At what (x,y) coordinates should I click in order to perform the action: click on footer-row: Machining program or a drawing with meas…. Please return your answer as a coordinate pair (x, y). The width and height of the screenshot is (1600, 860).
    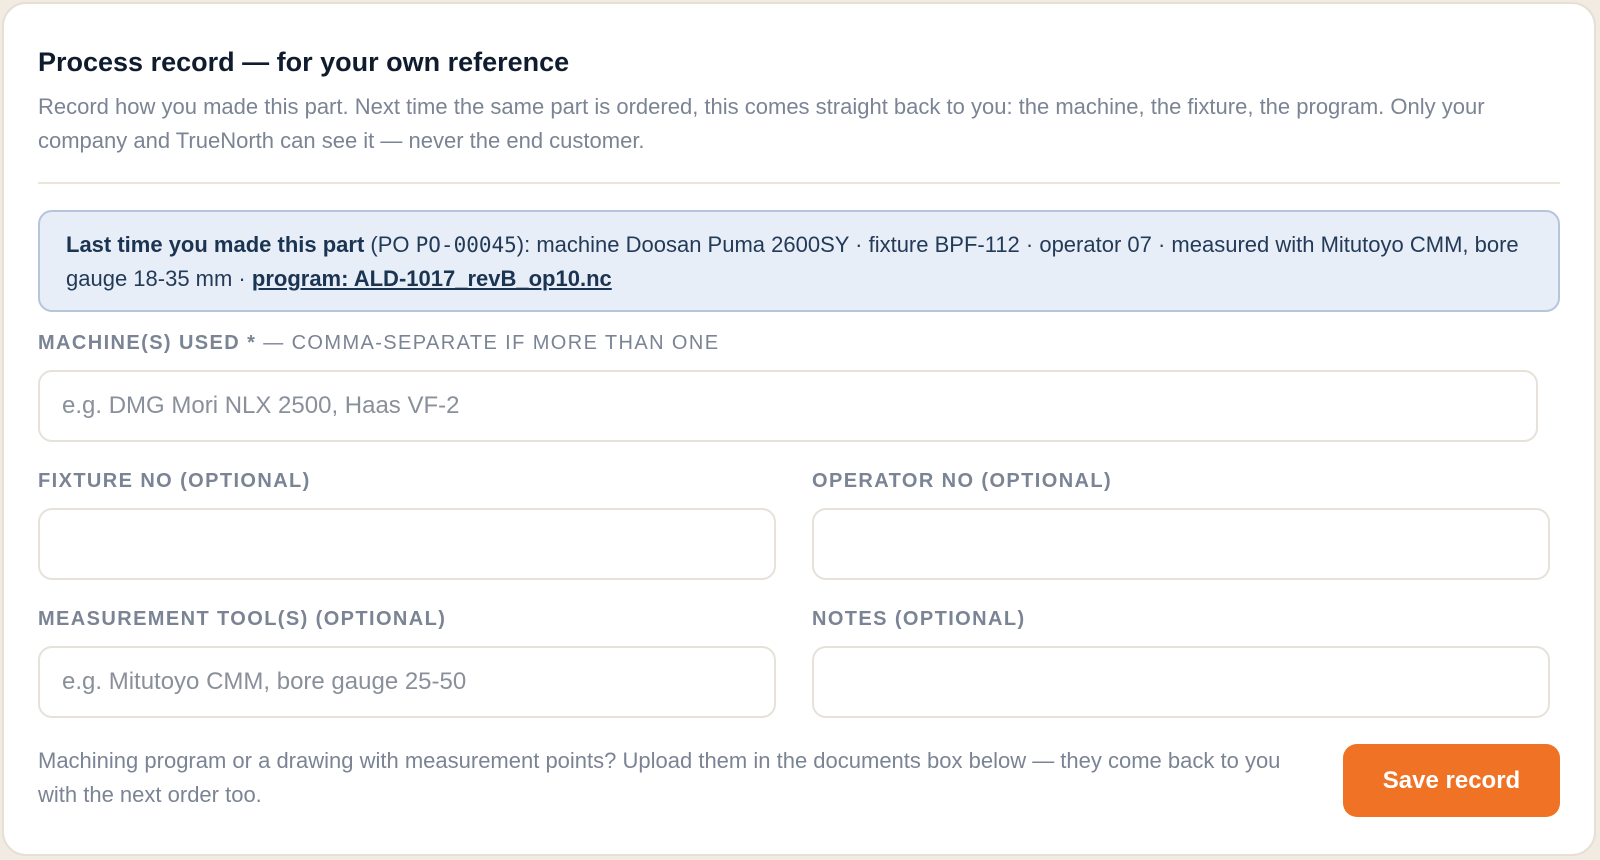
    Looking at the image, I should click on (799, 780).